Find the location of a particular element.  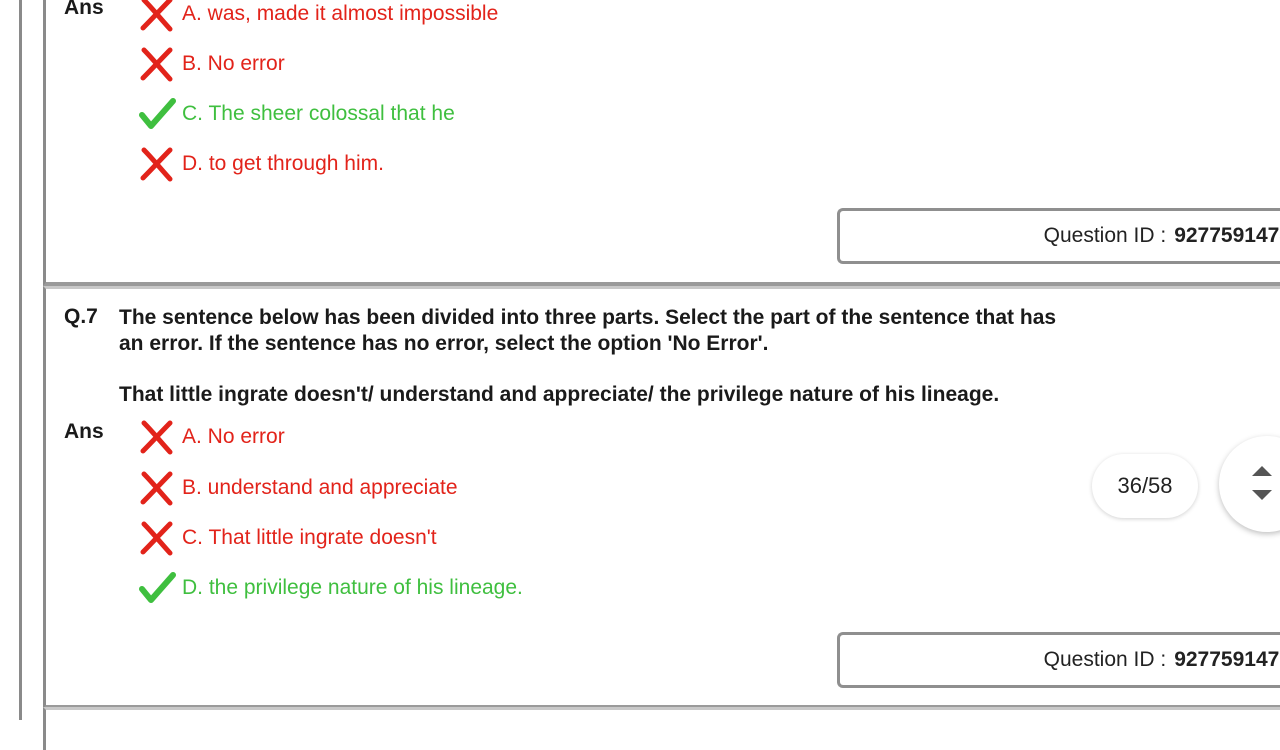

option-text: D. to get through him. is located at coordinates (283, 163).